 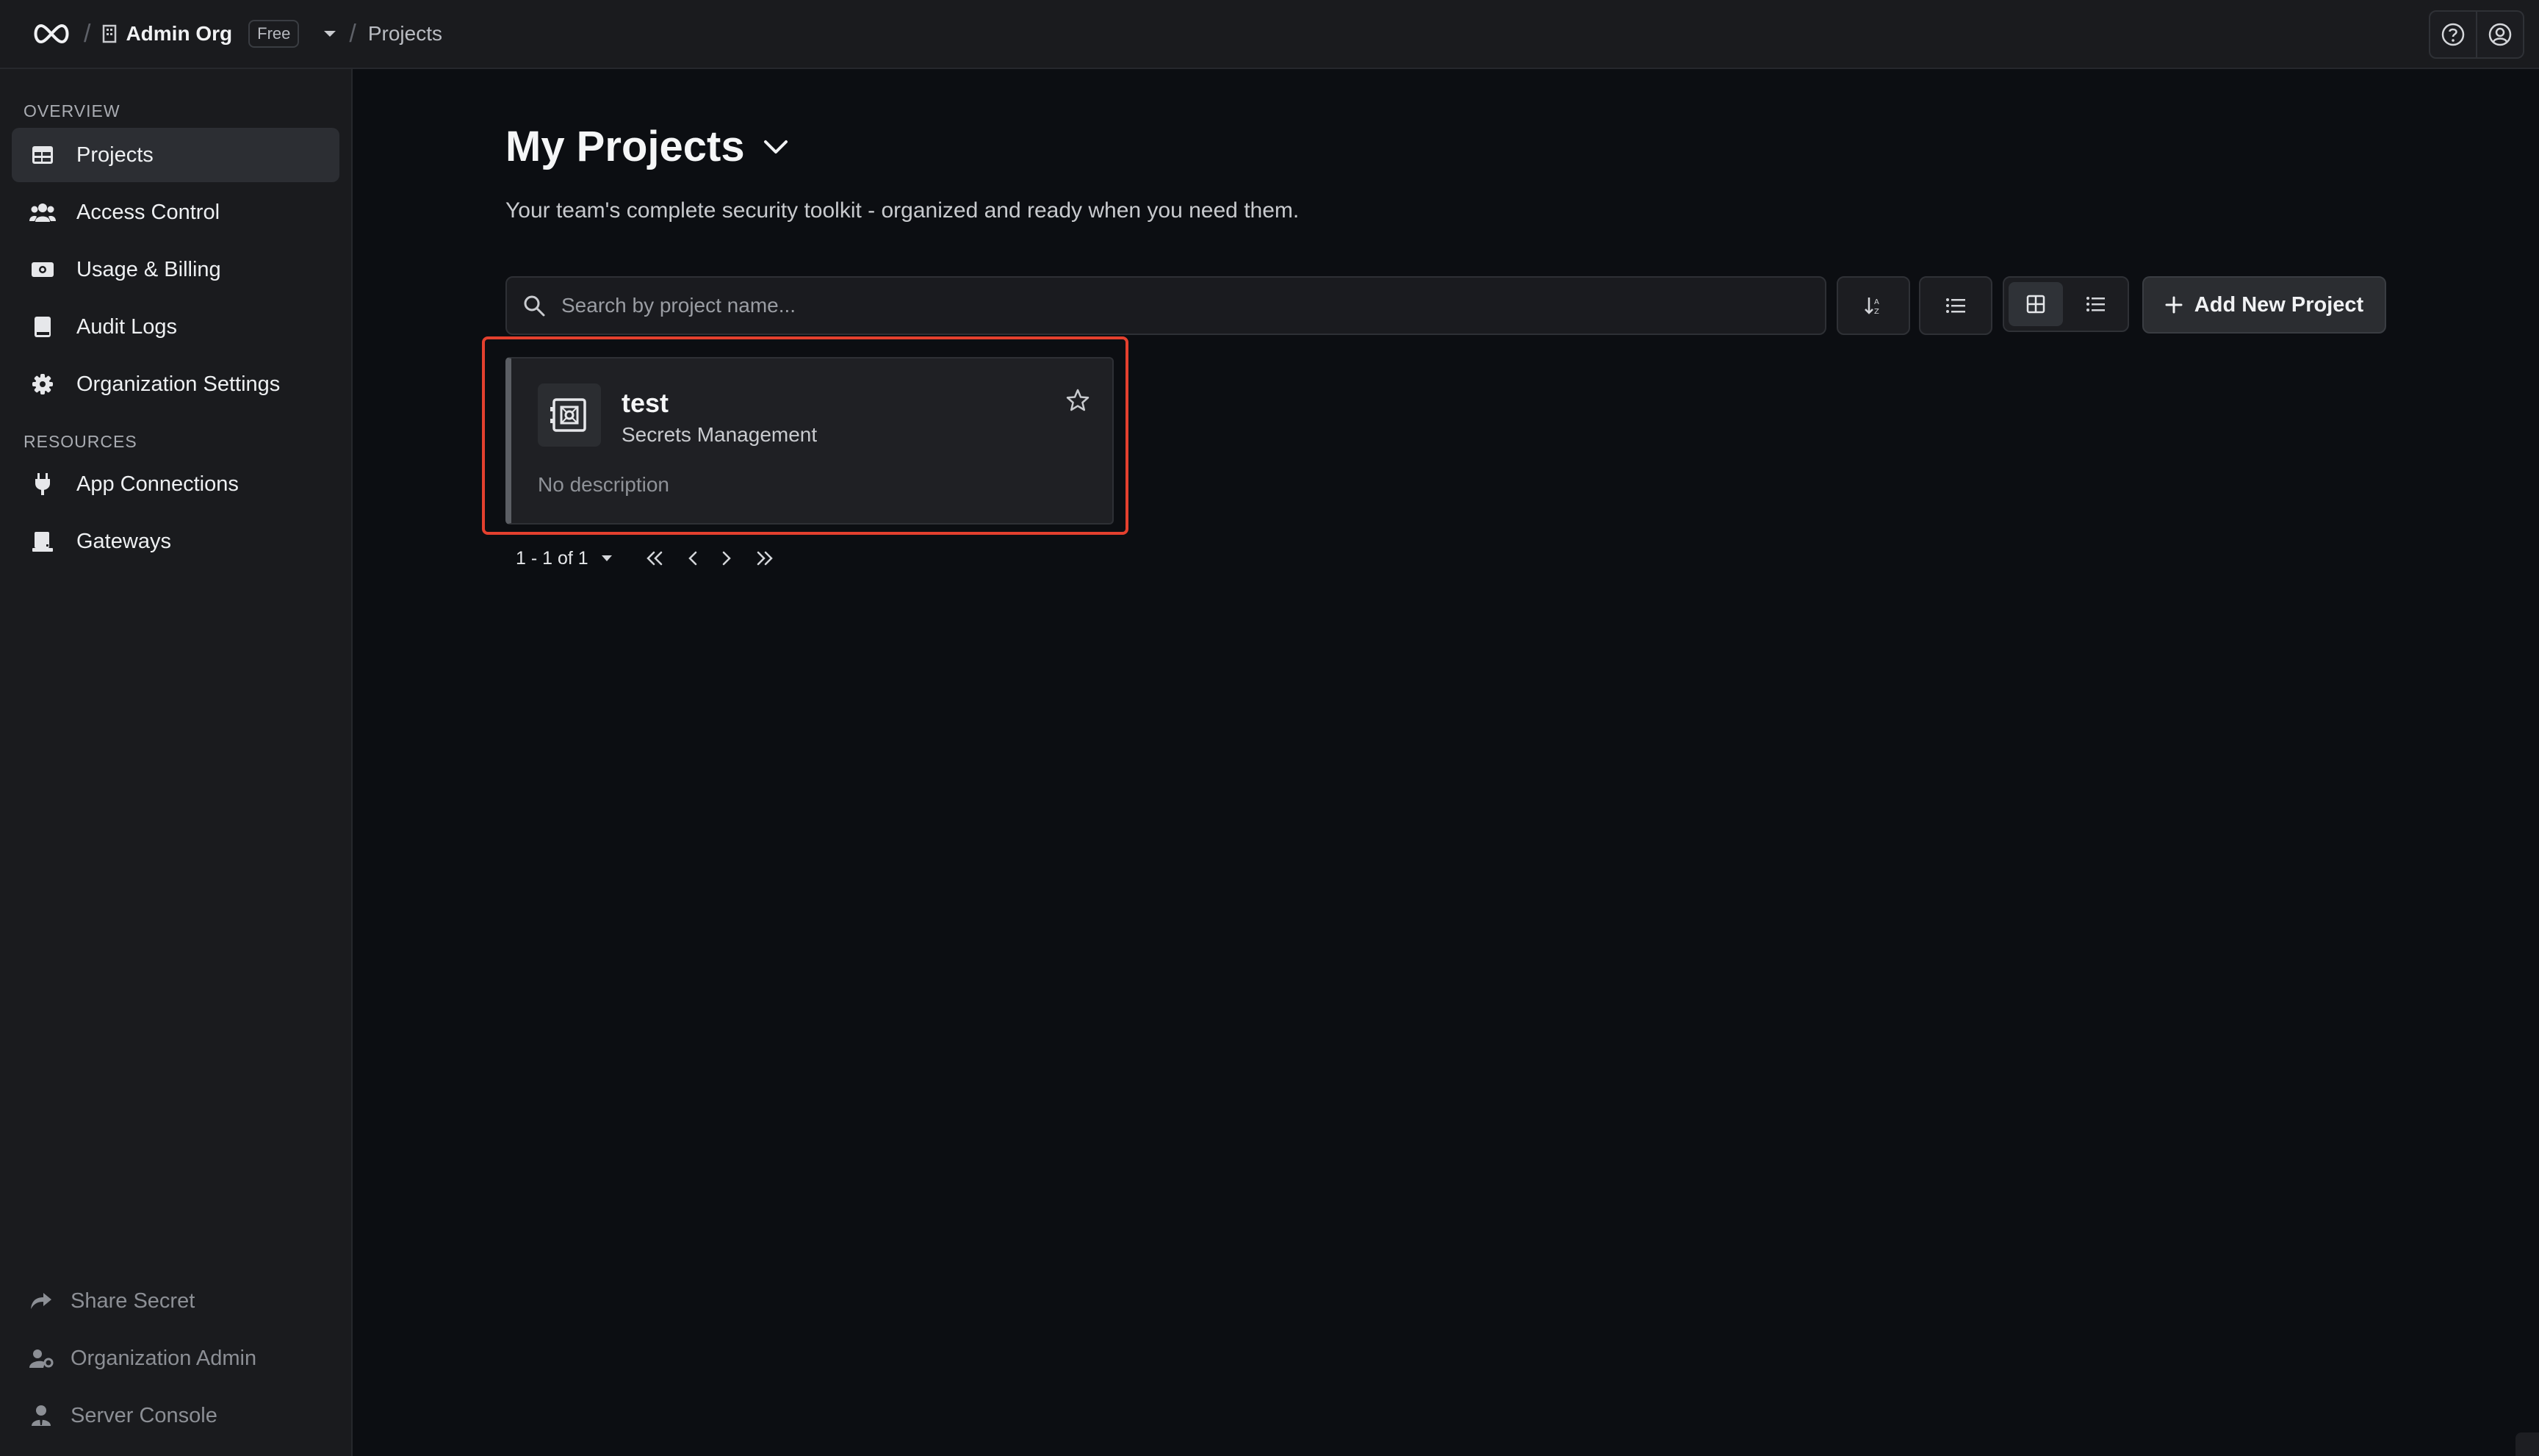 What do you see at coordinates (765, 558) in the screenshot?
I see `last-page-icon` at bounding box center [765, 558].